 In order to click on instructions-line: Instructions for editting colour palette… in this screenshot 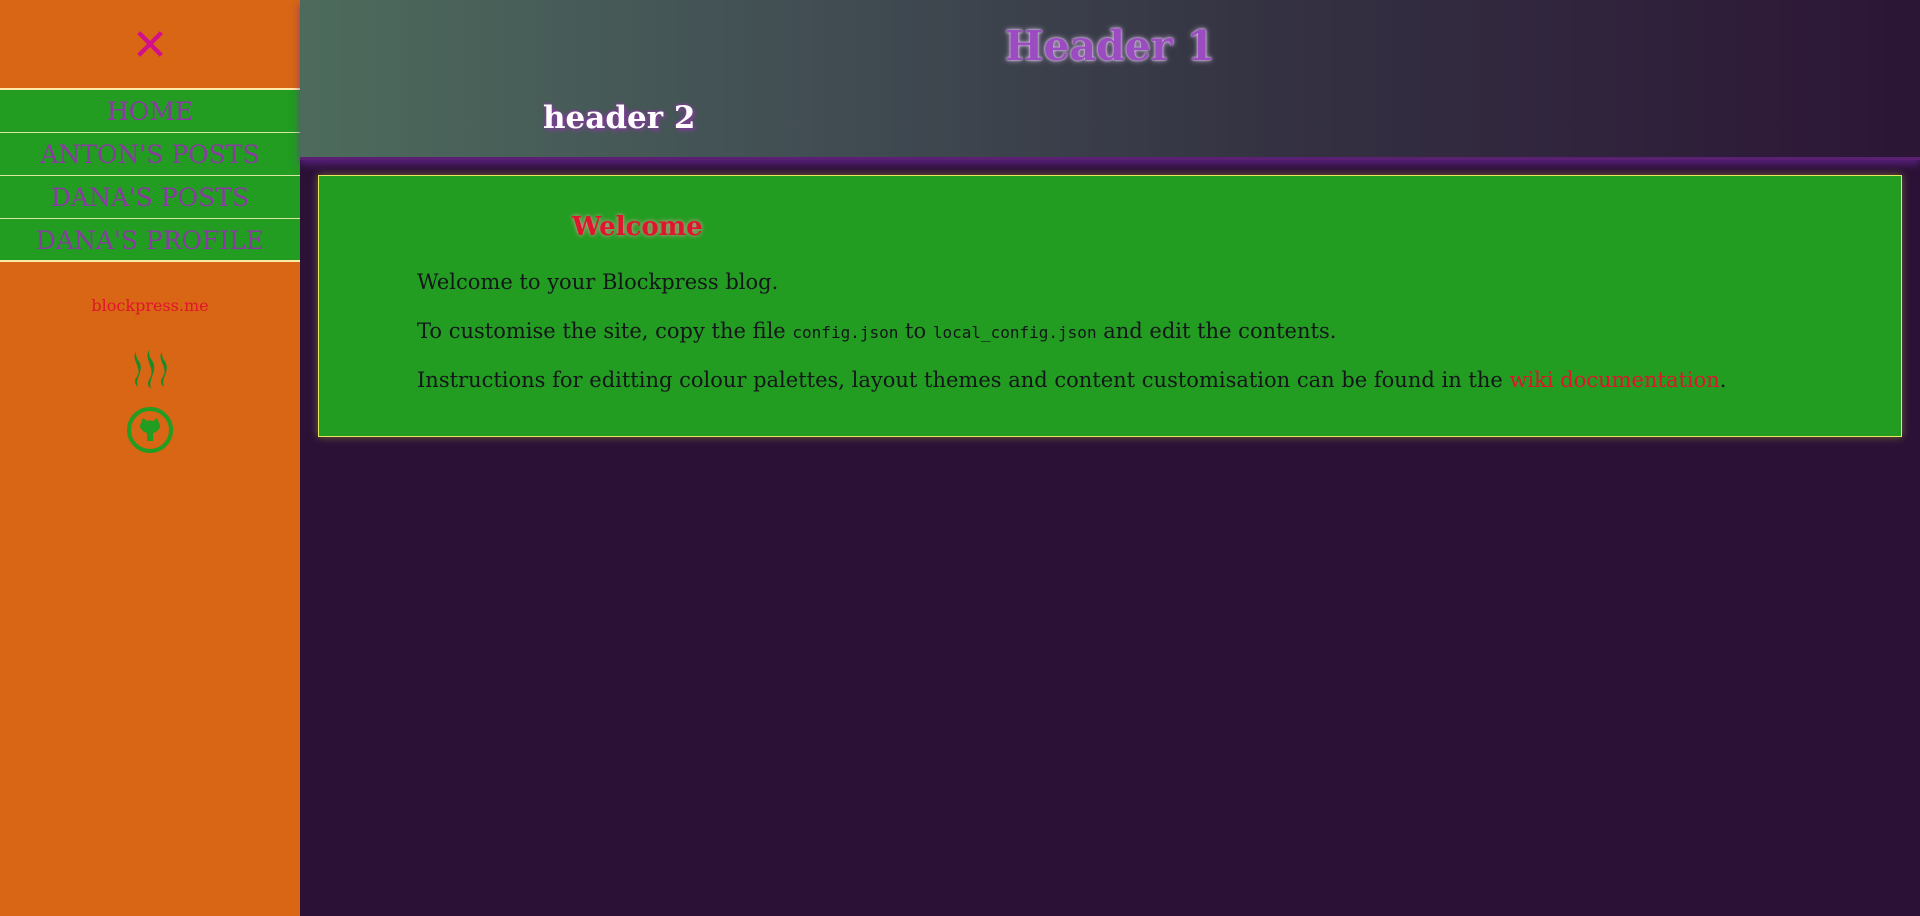, I will do `click(1071, 380)`.